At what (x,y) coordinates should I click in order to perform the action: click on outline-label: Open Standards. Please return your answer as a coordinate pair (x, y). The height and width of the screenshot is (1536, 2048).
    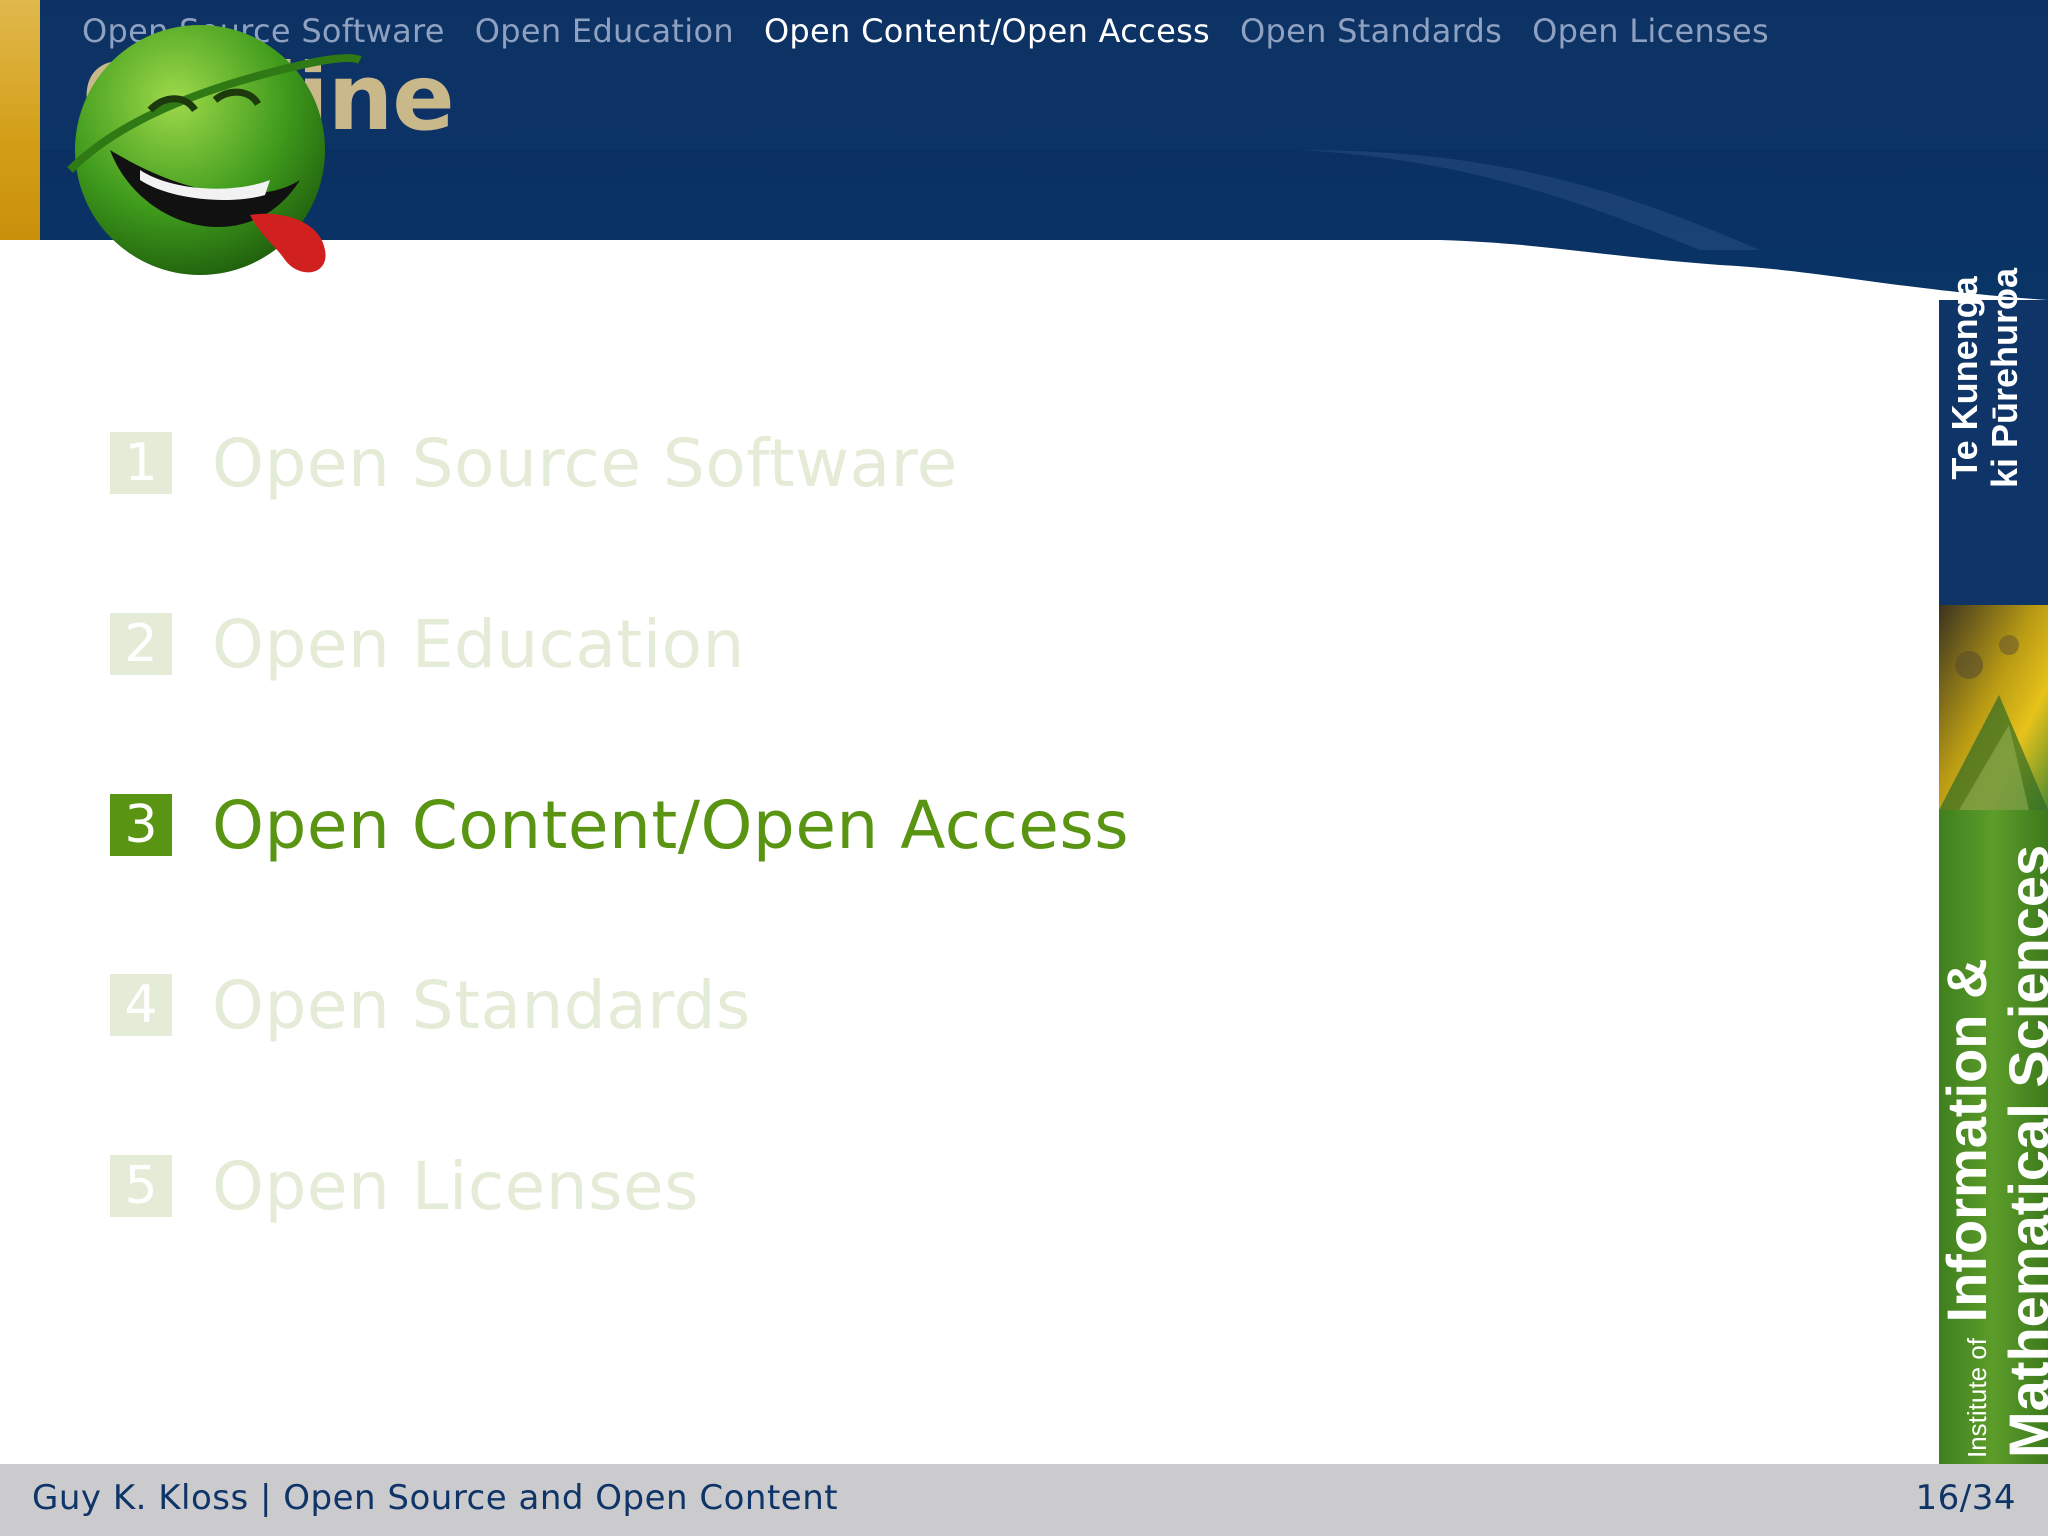
    Looking at the image, I should click on (481, 1005).